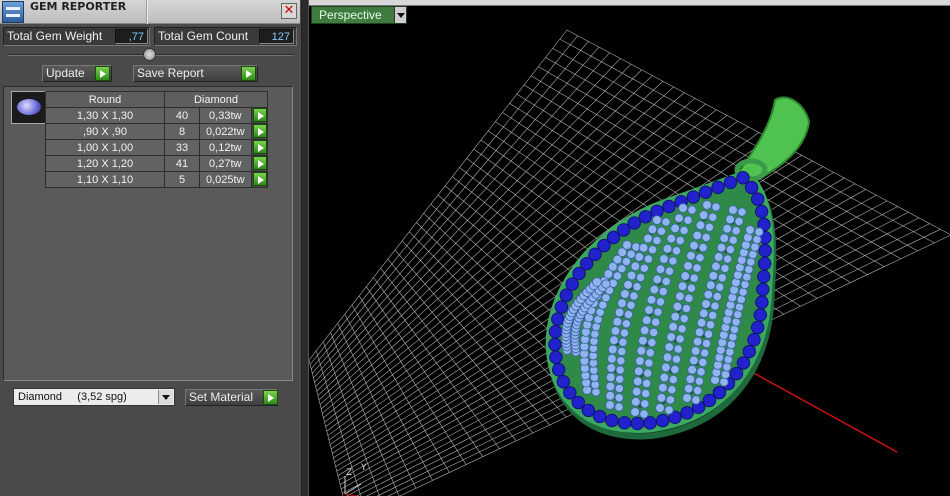 The height and width of the screenshot is (496, 950). What do you see at coordinates (149, 54) in the screenshot?
I see `splitter-handle` at bounding box center [149, 54].